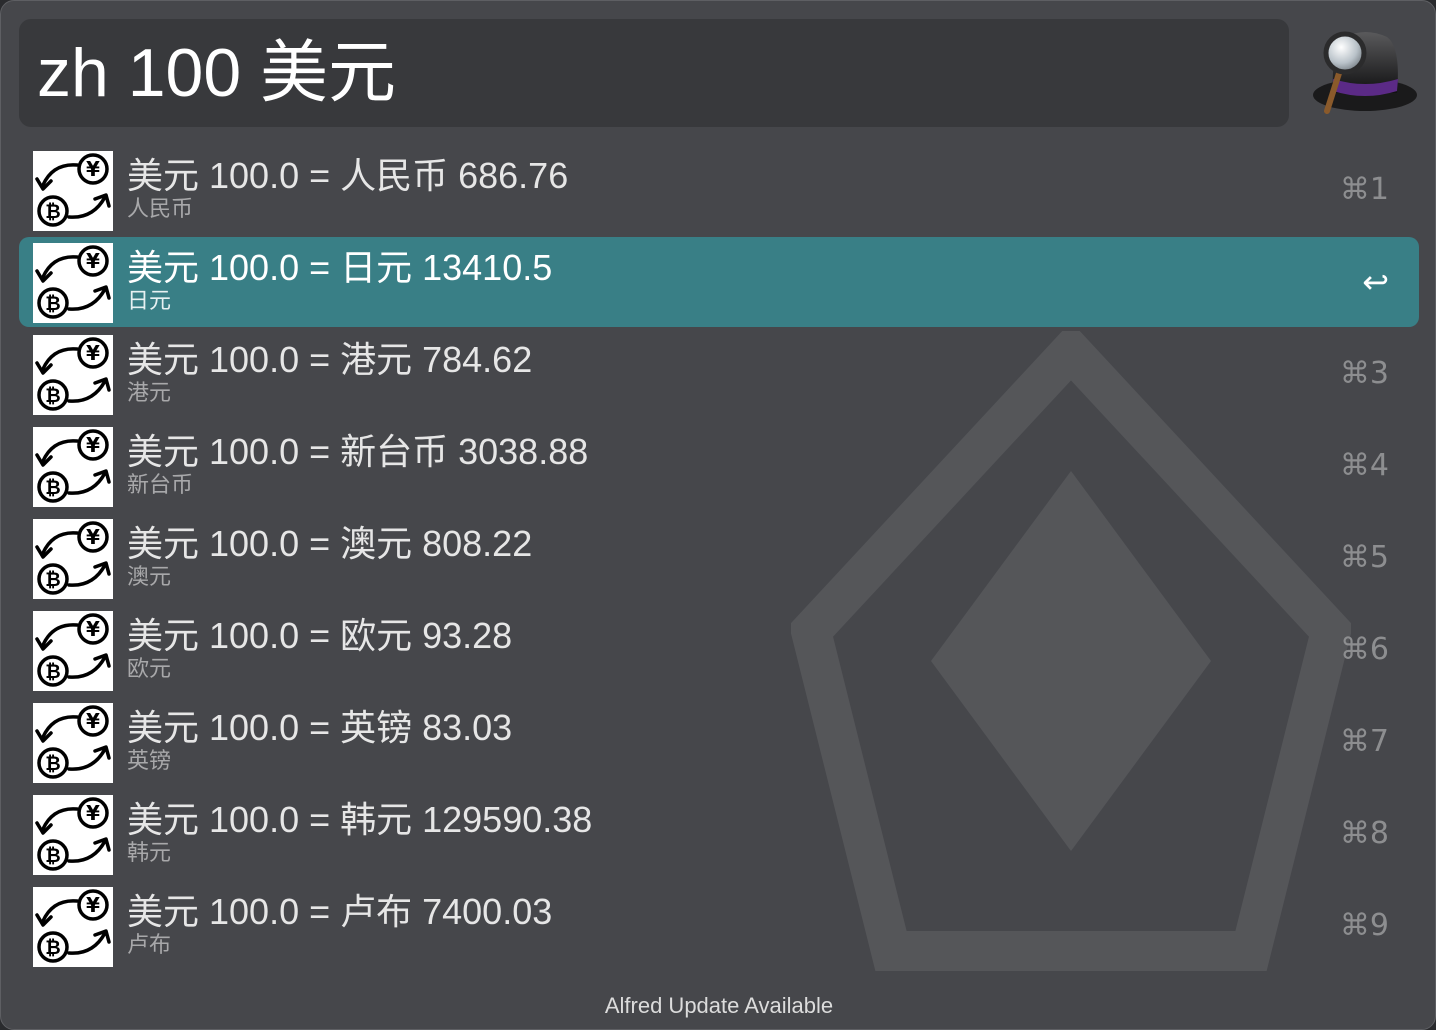 This screenshot has width=1436, height=1030. I want to click on result-subtitle: 新台币, so click(160, 484).